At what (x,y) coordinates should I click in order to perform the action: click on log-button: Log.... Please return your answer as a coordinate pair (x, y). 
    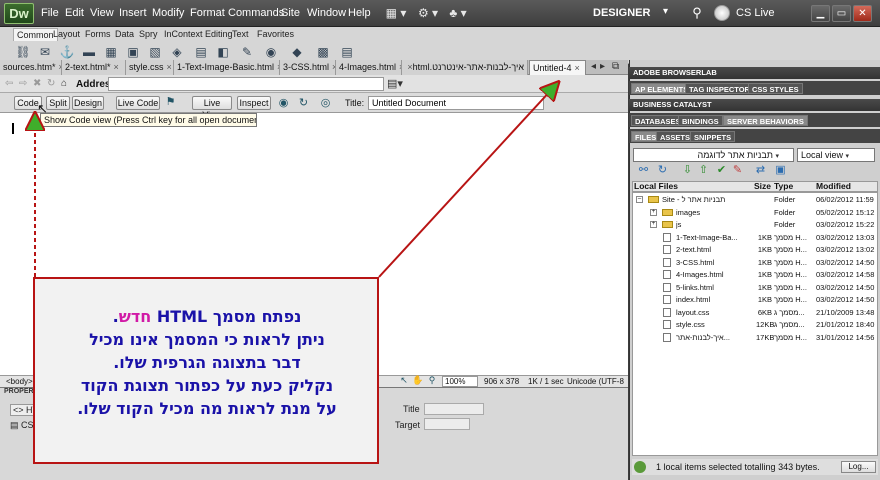
    Looking at the image, I should click on (858, 467).